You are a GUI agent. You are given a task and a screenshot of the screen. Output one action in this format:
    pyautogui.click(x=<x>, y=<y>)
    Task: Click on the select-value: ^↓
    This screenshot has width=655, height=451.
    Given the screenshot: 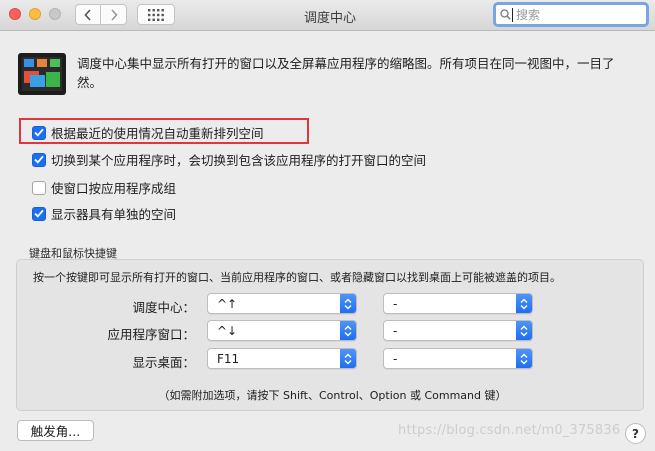 What is the action you would take?
    pyautogui.click(x=227, y=331)
    